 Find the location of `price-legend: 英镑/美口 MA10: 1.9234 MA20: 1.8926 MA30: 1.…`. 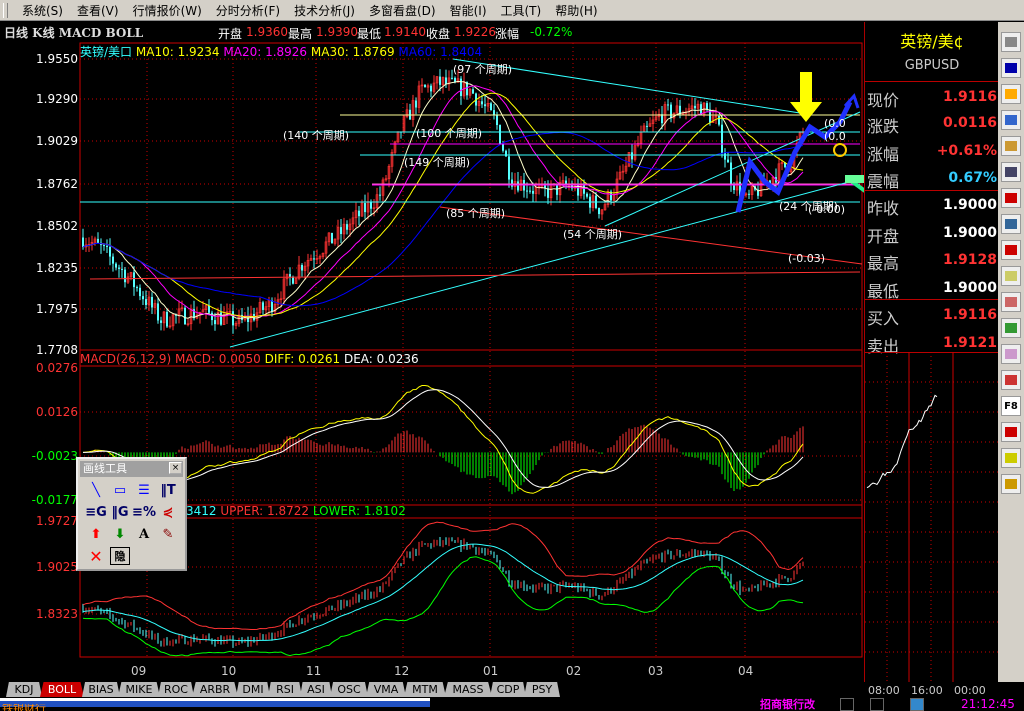

price-legend: 英镑/美口 MA10: 1.9234 MA20: 1.8926 MA30: 1.… is located at coordinates (281, 51).